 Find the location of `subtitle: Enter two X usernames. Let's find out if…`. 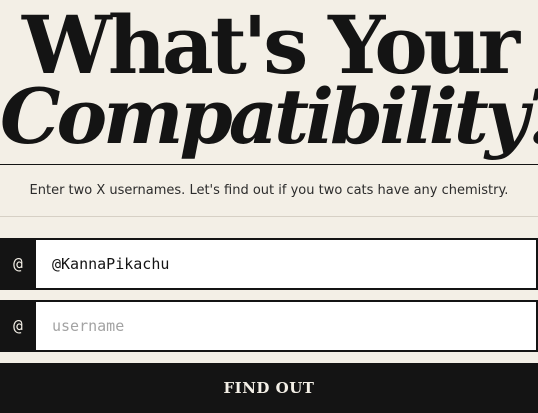

subtitle: Enter two X usernames. Let's find out if… is located at coordinates (269, 190).